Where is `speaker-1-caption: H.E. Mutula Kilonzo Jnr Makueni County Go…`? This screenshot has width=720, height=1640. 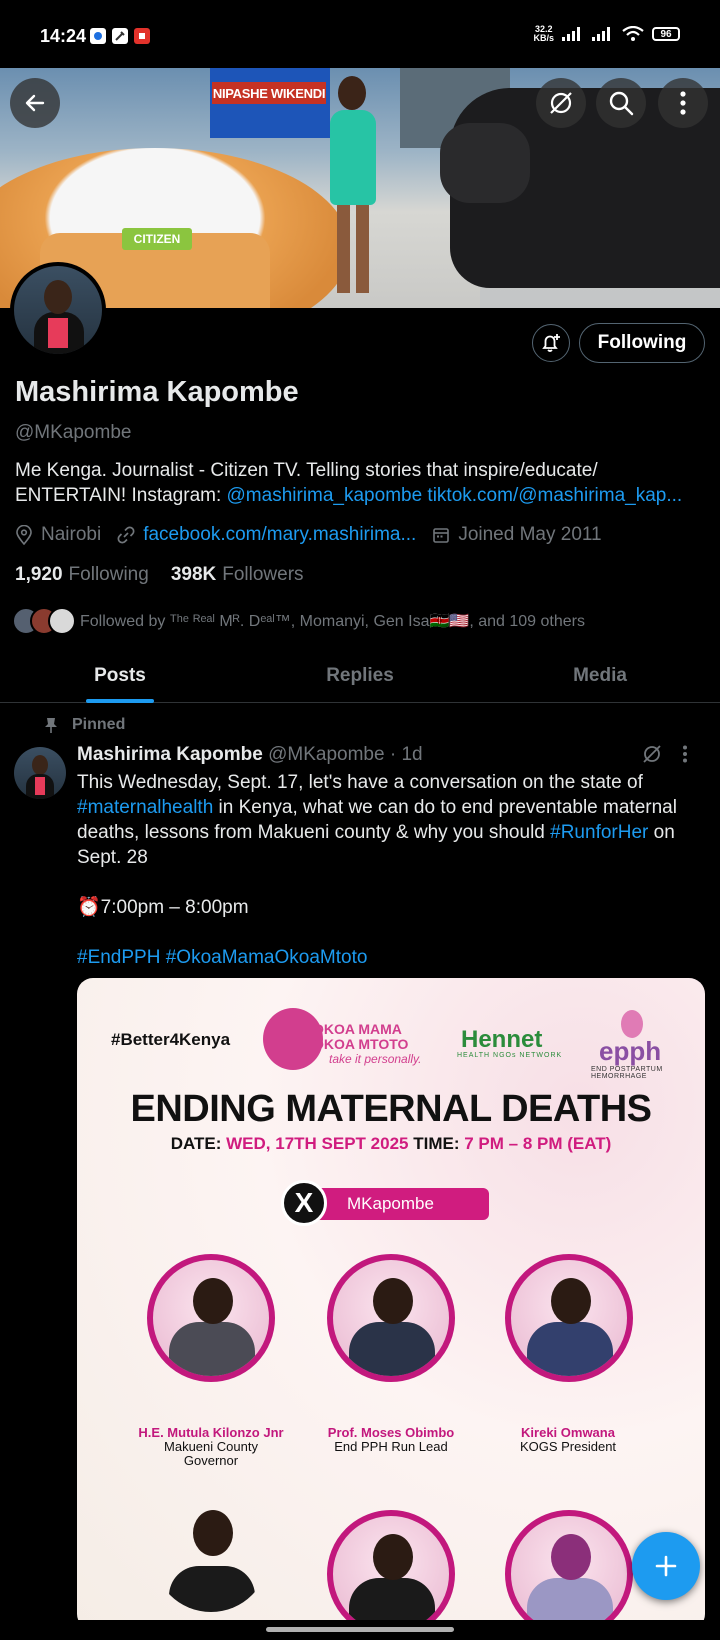
speaker-1-caption: H.E. Mutula Kilonzo Jnr Makueni County Go… is located at coordinates (211, 1446).